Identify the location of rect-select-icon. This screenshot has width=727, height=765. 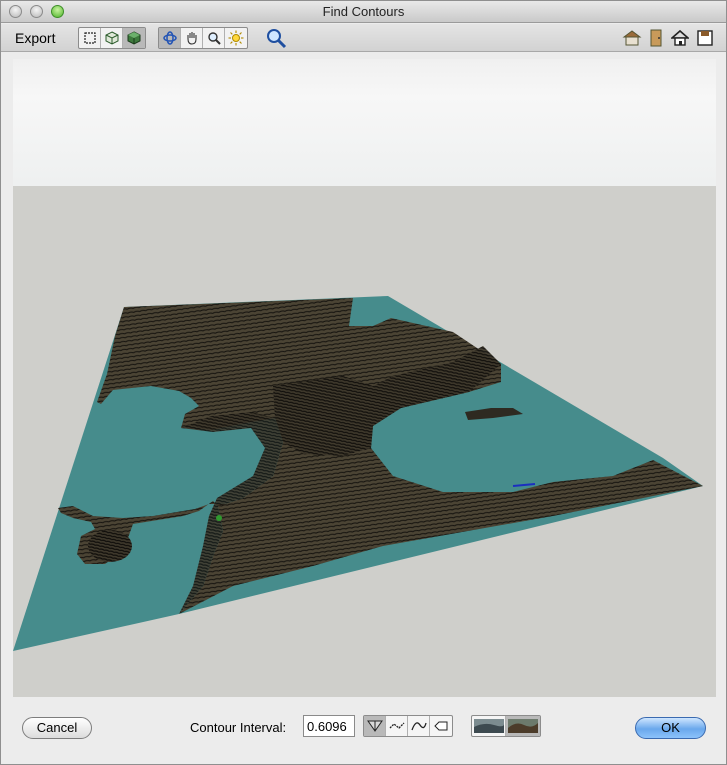
(90, 38).